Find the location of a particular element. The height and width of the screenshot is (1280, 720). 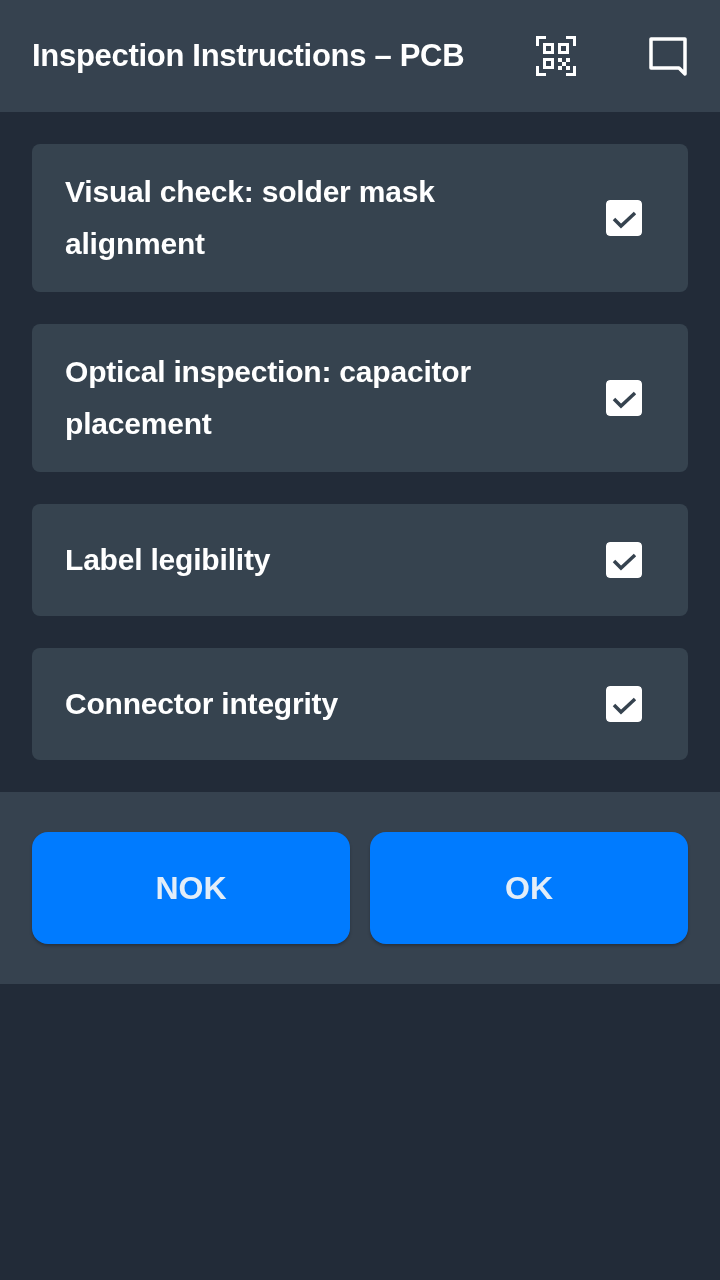

qr-code-icon is located at coordinates (556, 56).